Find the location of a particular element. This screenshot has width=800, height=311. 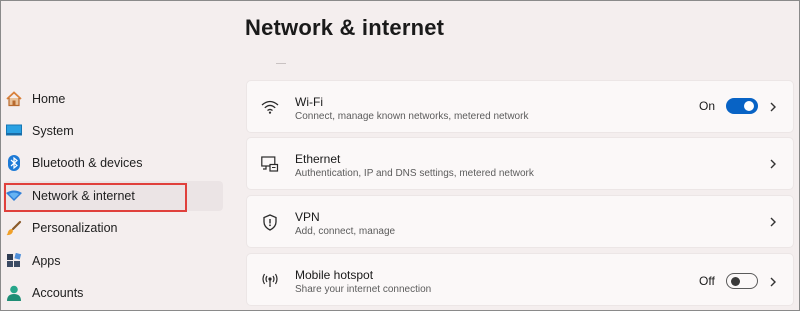

sidebar-item-apps: Apps is located at coordinates (113, 261).